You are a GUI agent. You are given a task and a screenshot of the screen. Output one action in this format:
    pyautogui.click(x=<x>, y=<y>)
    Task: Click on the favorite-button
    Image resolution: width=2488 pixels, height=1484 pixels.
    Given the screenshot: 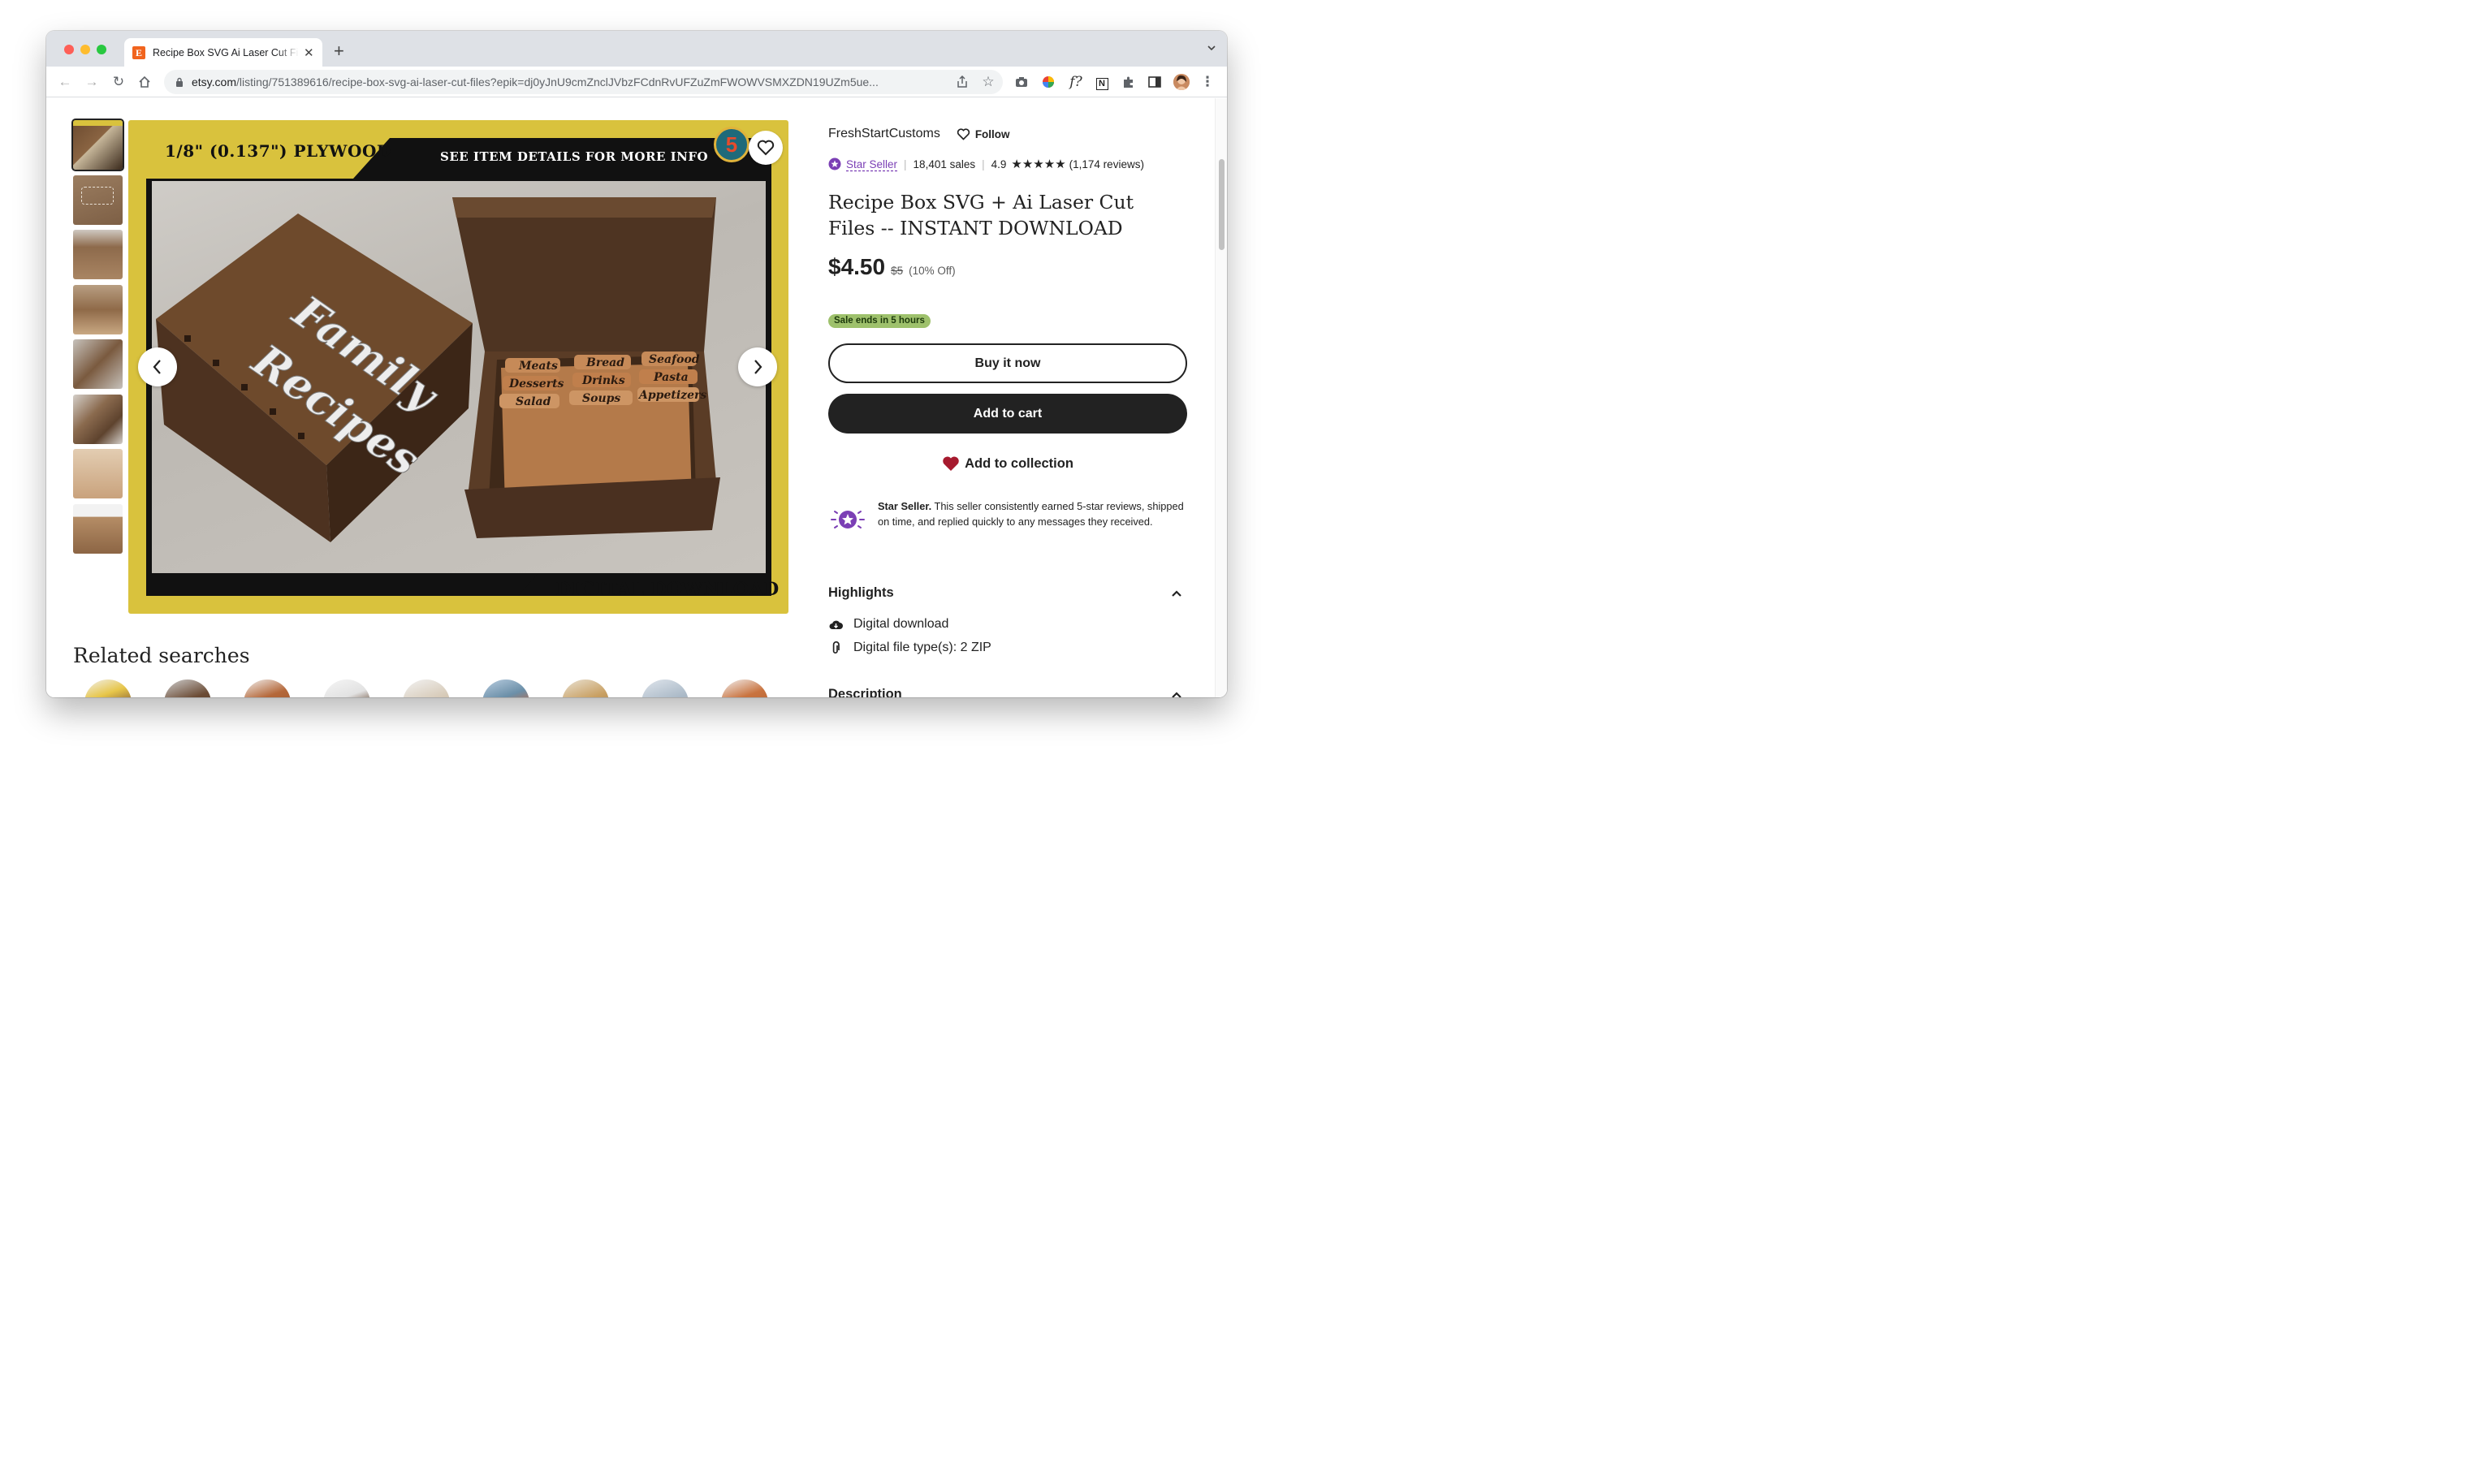 What is the action you would take?
    pyautogui.click(x=766, y=148)
    